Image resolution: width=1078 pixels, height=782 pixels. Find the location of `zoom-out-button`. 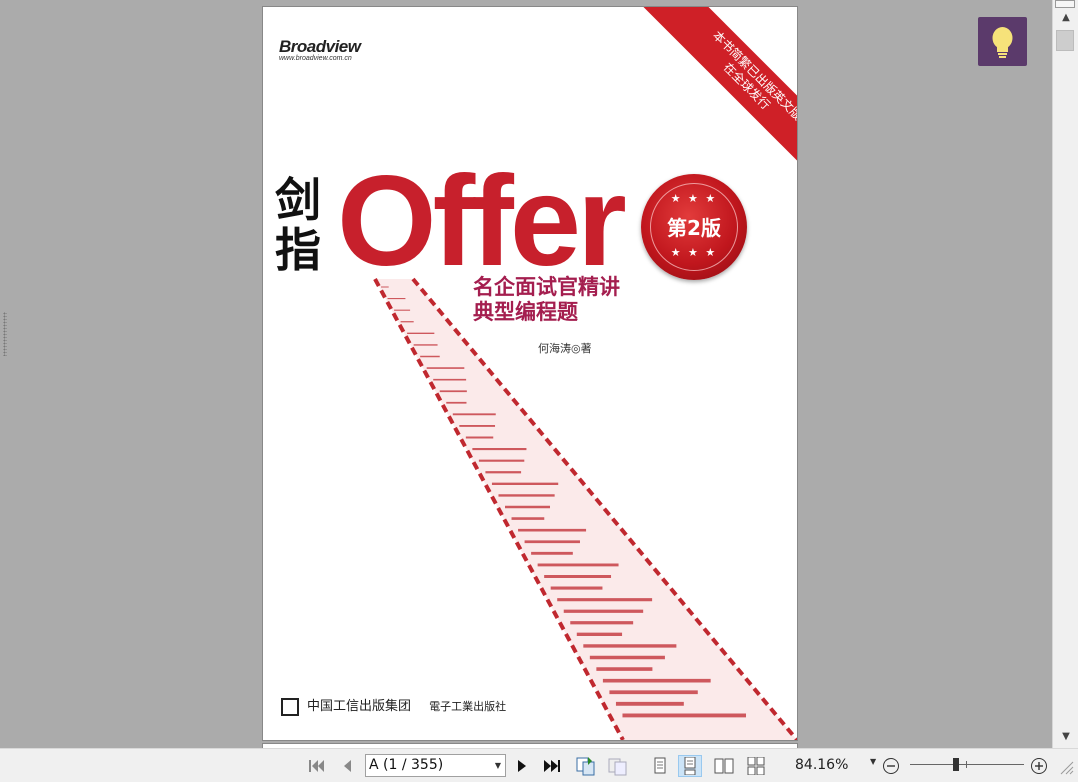

zoom-out-button is located at coordinates (891, 766).